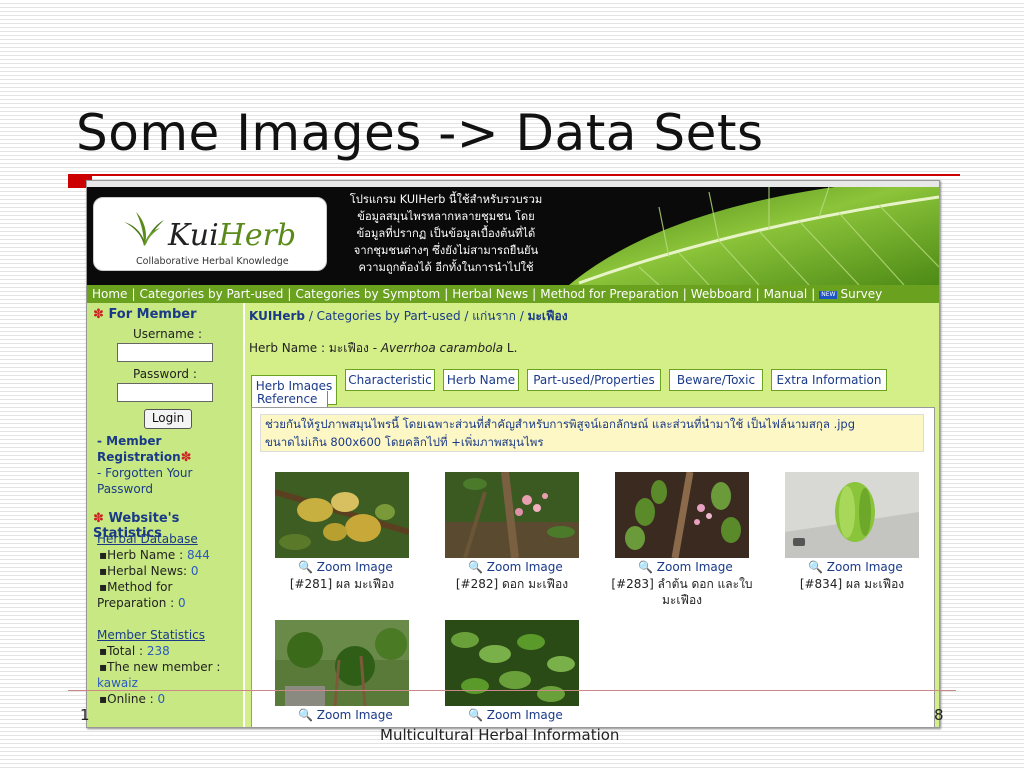 The width and height of the screenshot is (1024, 768). What do you see at coordinates (165, 392) in the screenshot?
I see `password-input` at bounding box center [165, 392].